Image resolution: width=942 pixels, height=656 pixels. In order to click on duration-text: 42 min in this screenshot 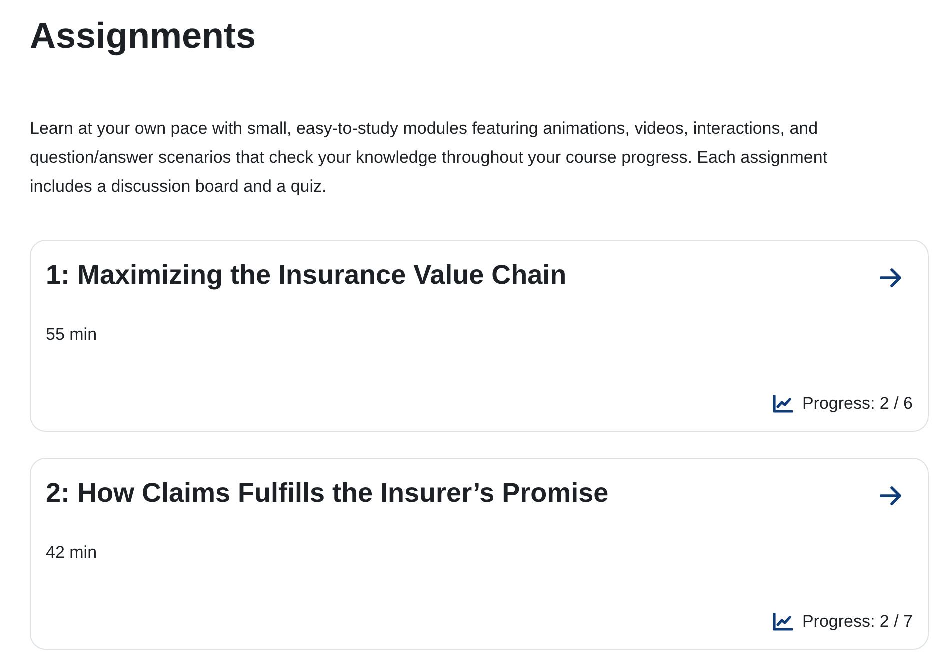, I will do `click(72, 553)`.